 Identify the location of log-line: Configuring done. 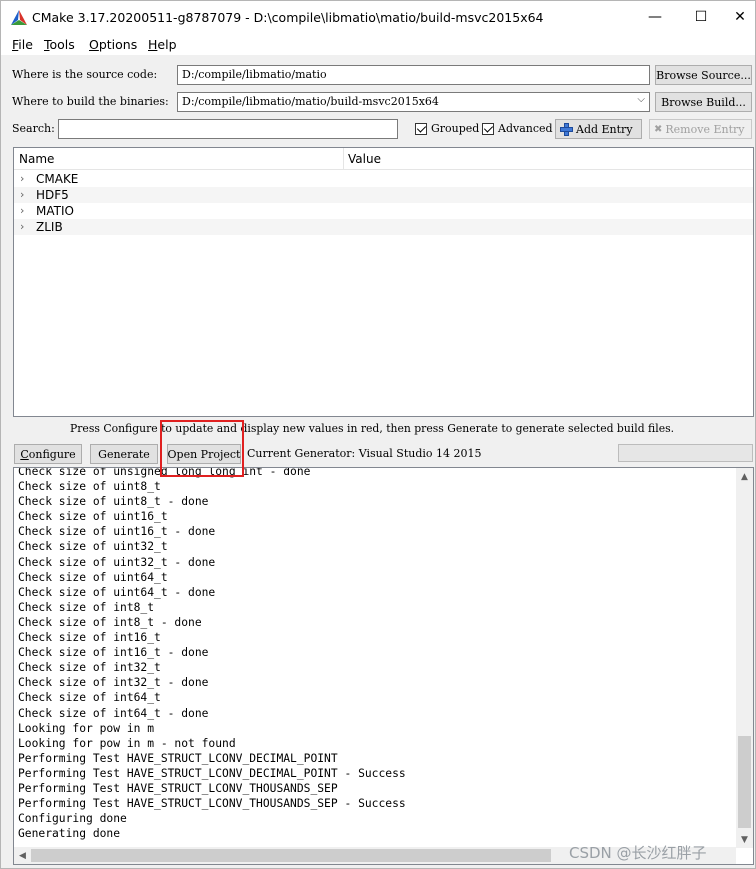
(72, 819).